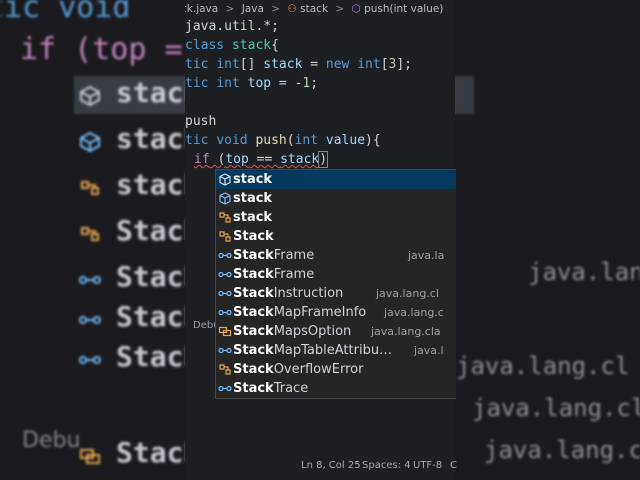 This screenshot has height=480, width=640. I want to click on code-line-current: if (top == stack), so click(261, 159).